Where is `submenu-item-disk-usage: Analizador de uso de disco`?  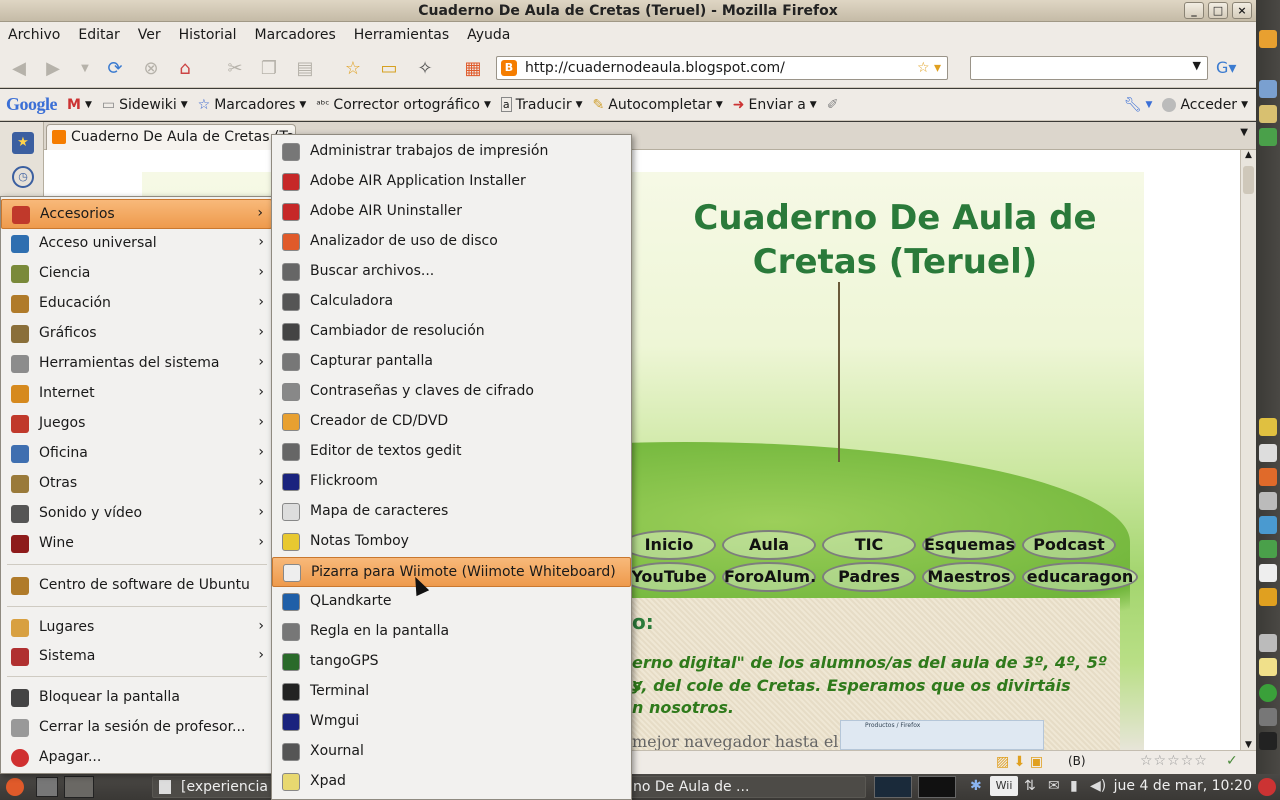
submenu-item-disk-usage: Analizador de uso de disco is located at coordinates (451, 242).